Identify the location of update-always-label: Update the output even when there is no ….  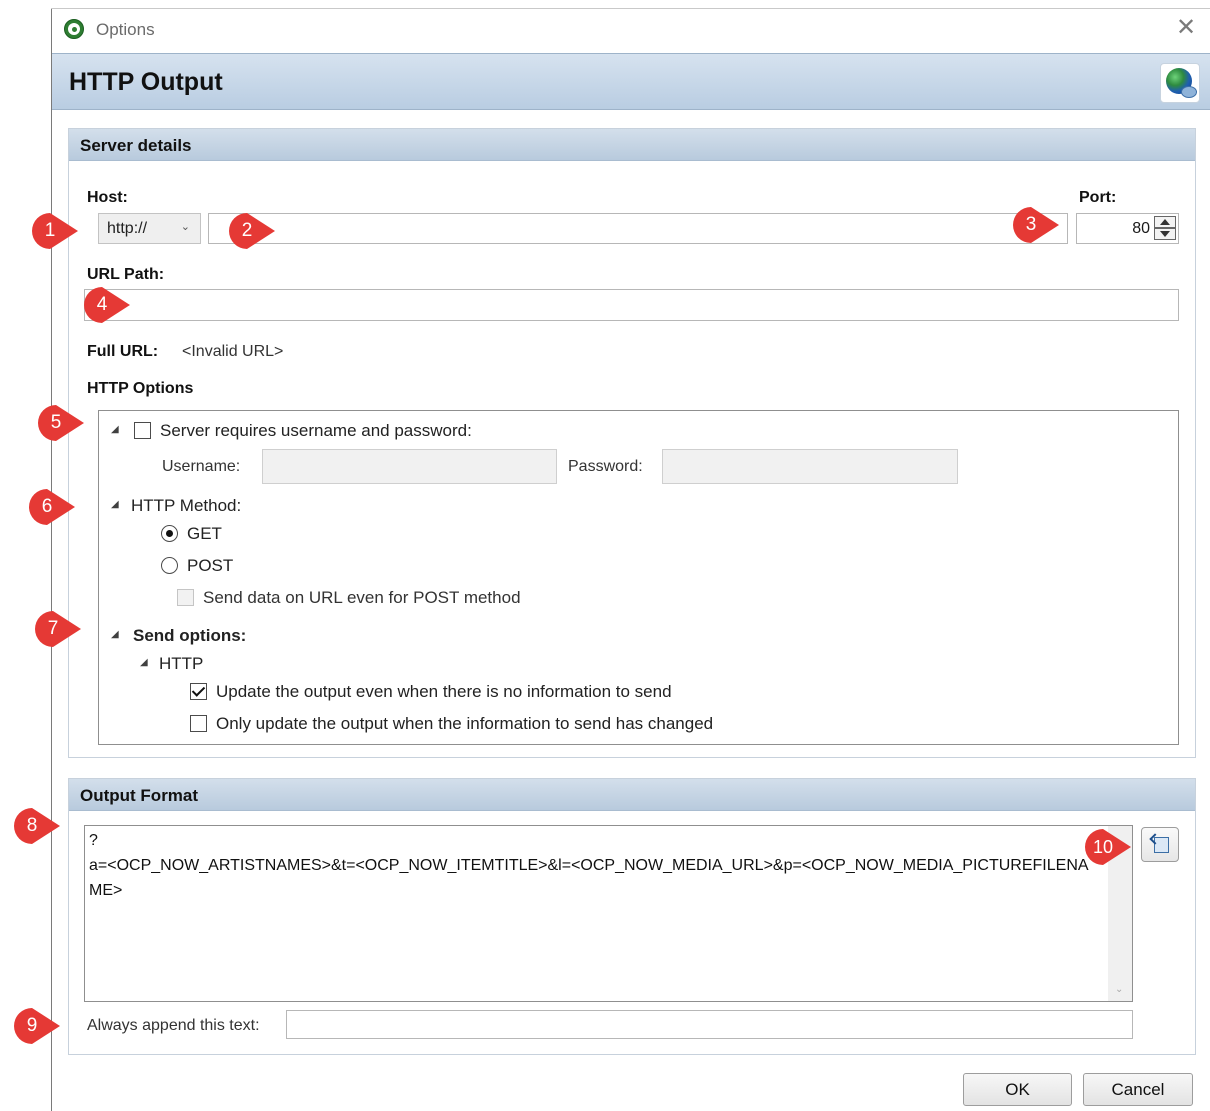
(444, 691).